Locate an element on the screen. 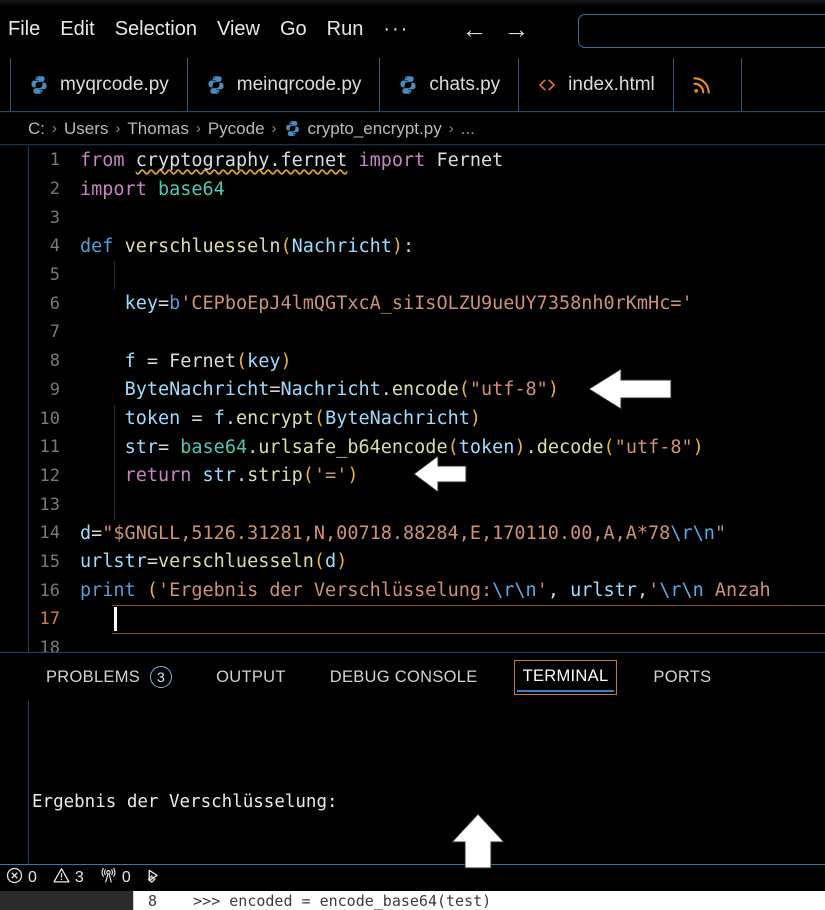 This screenshot has height=910, width=825. status-debug is located at coordinates (156, 878).